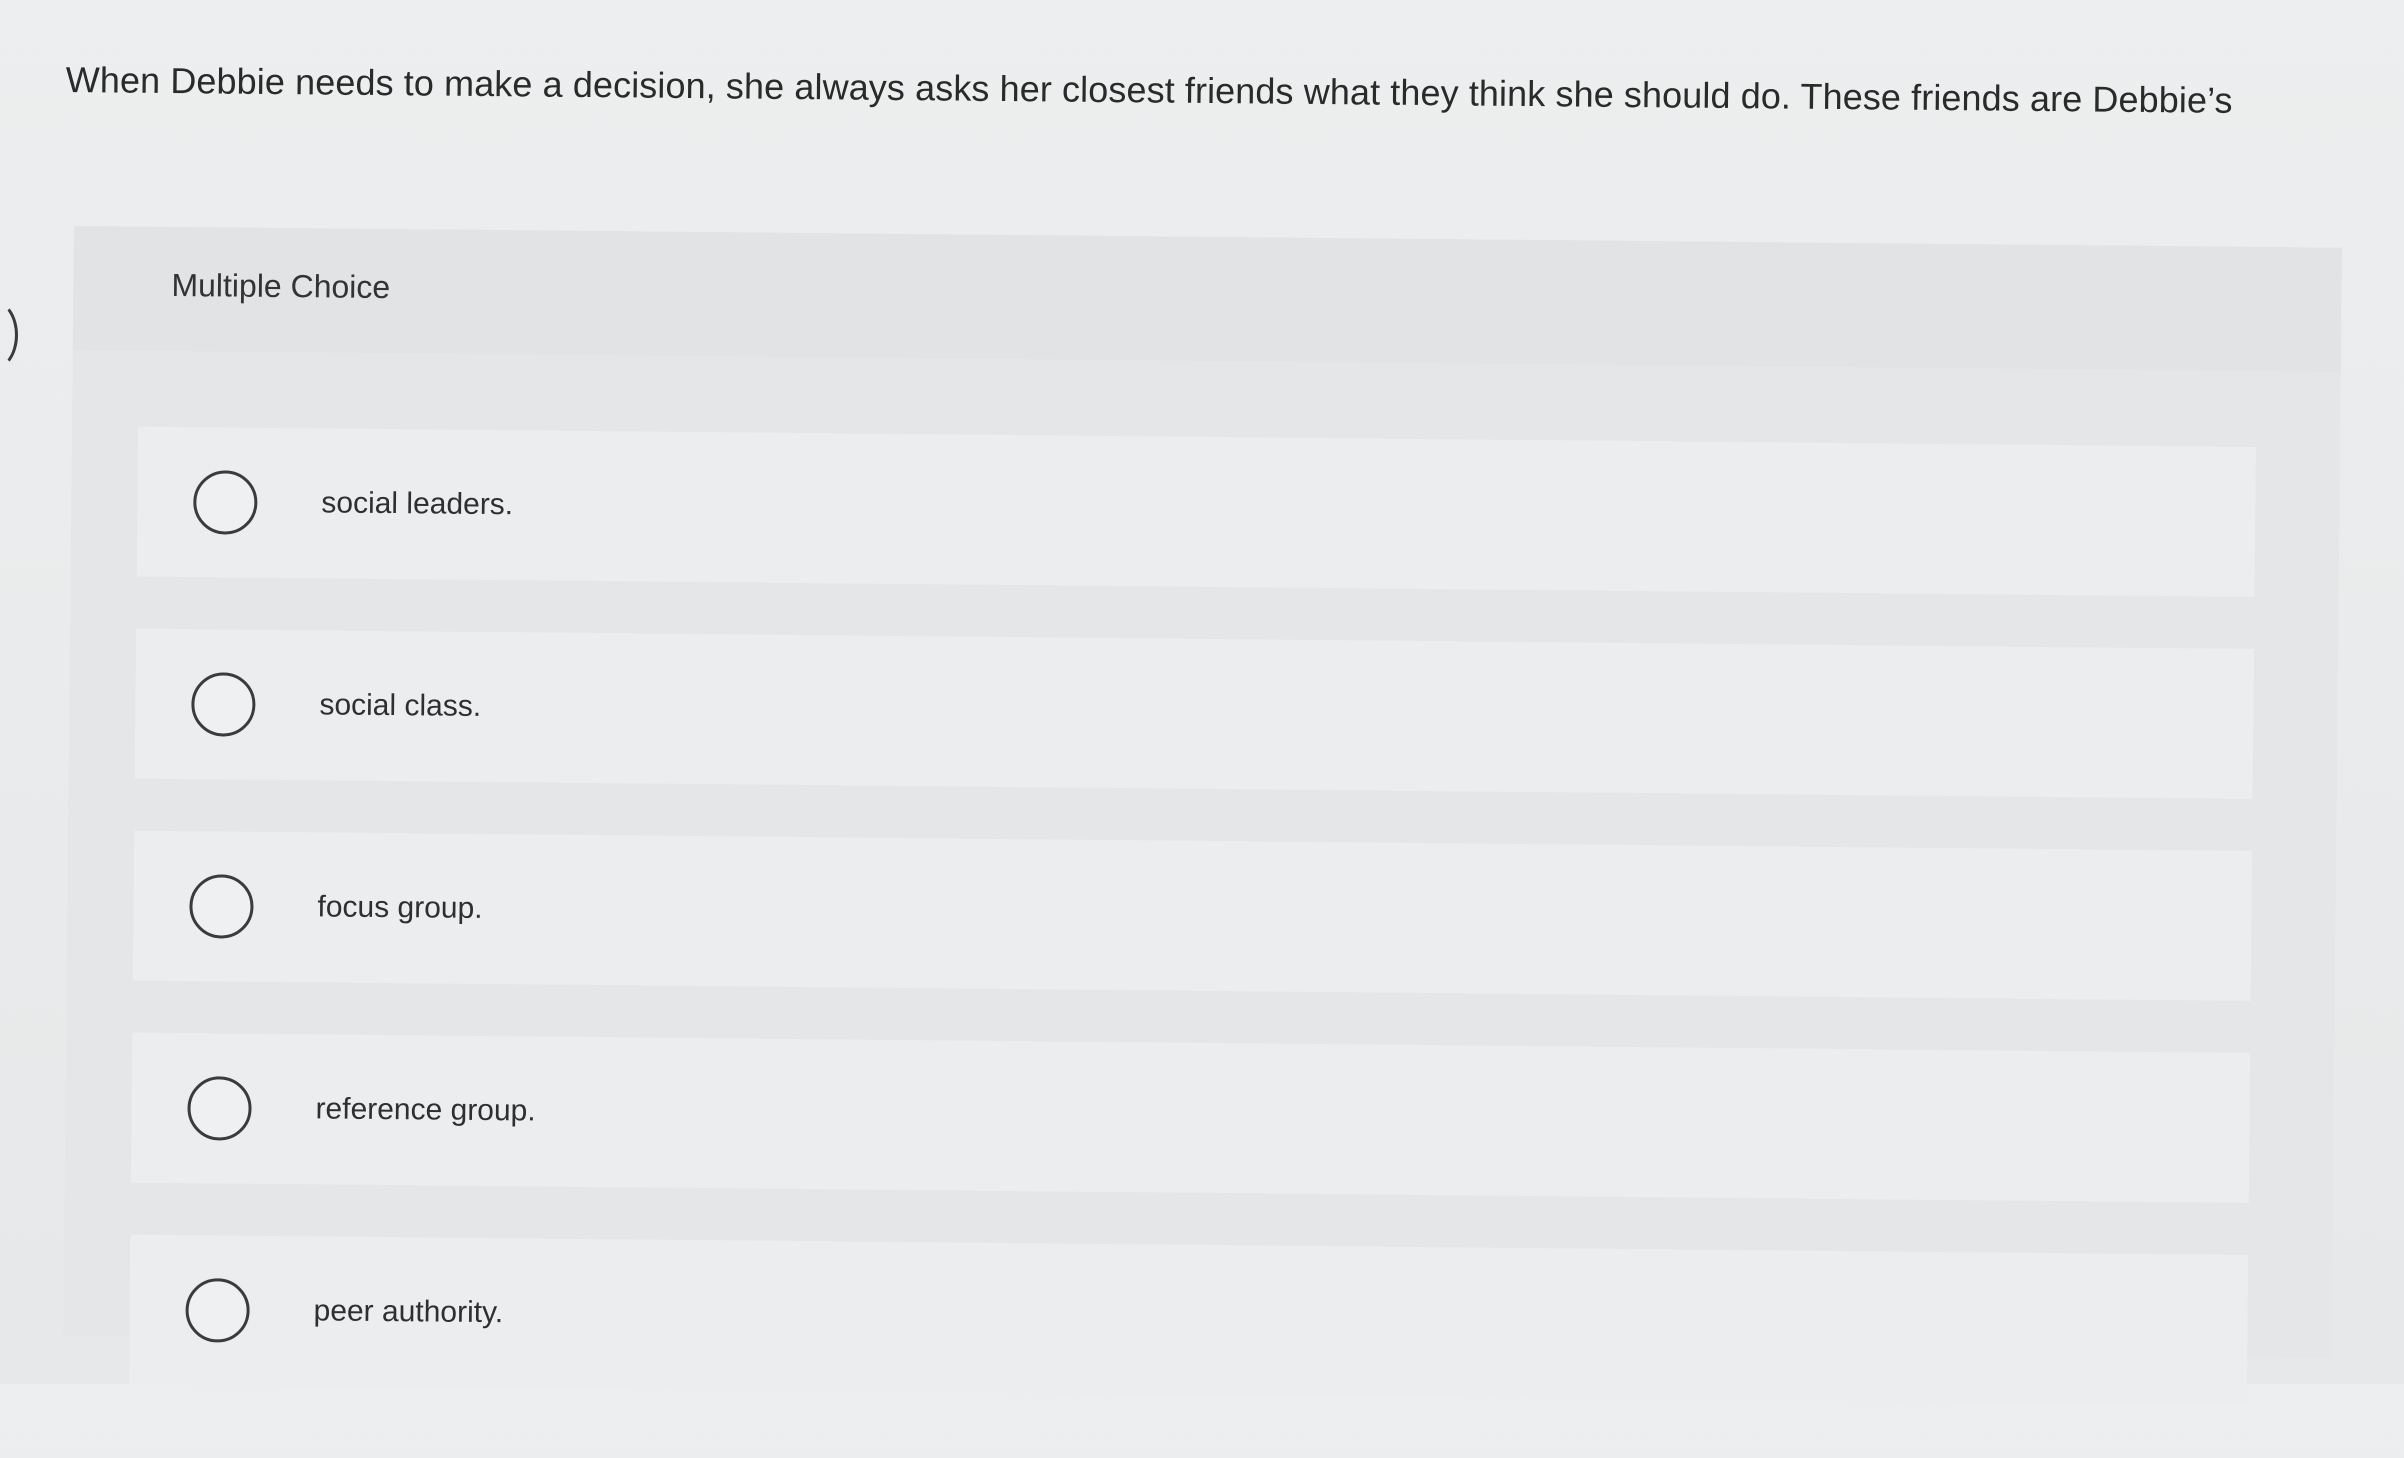  Describe the element at coordinates (425, 1110) in the screenshot. I see `answer-option-label: reference group.` at that location.